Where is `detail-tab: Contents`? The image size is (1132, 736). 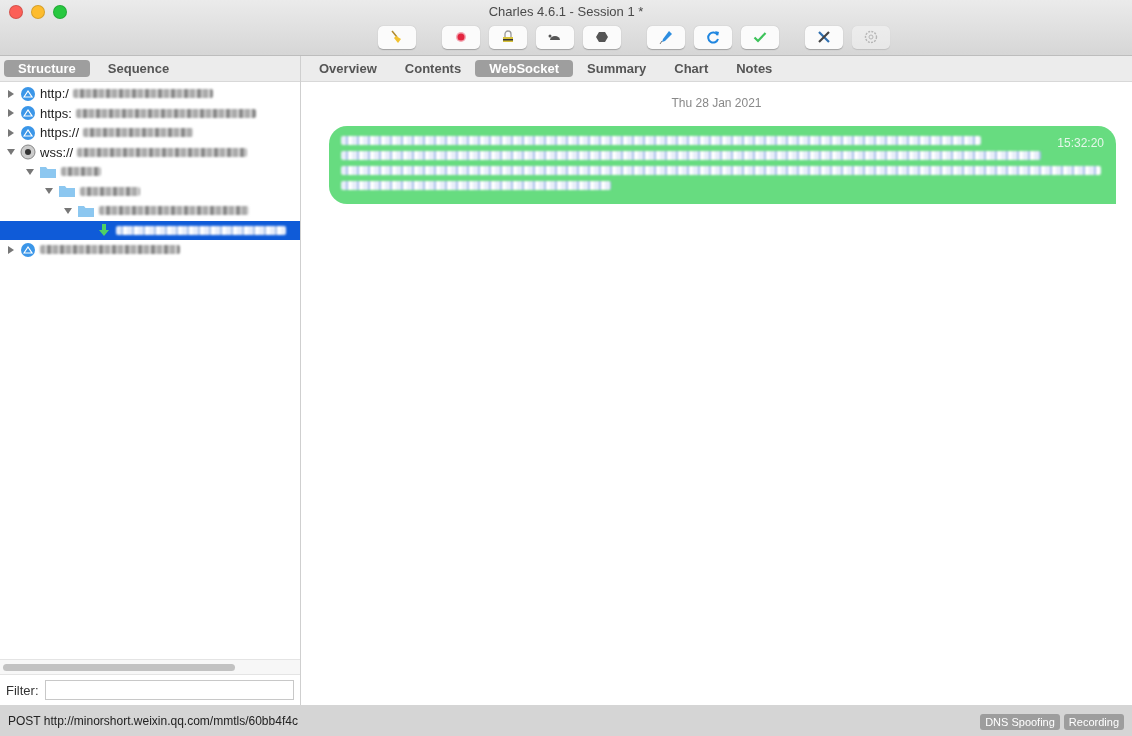 detail-tab: Contents is located at coordinates (433, 68).